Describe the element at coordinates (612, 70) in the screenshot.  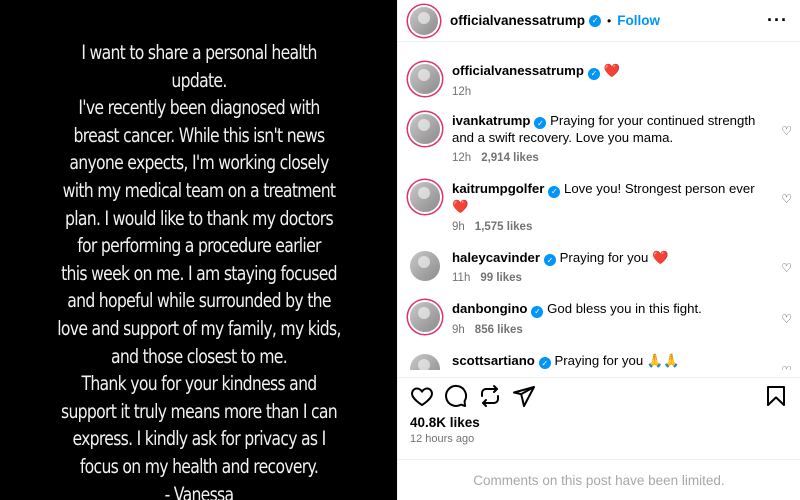
I see `caption-text: ❤️` at that location.